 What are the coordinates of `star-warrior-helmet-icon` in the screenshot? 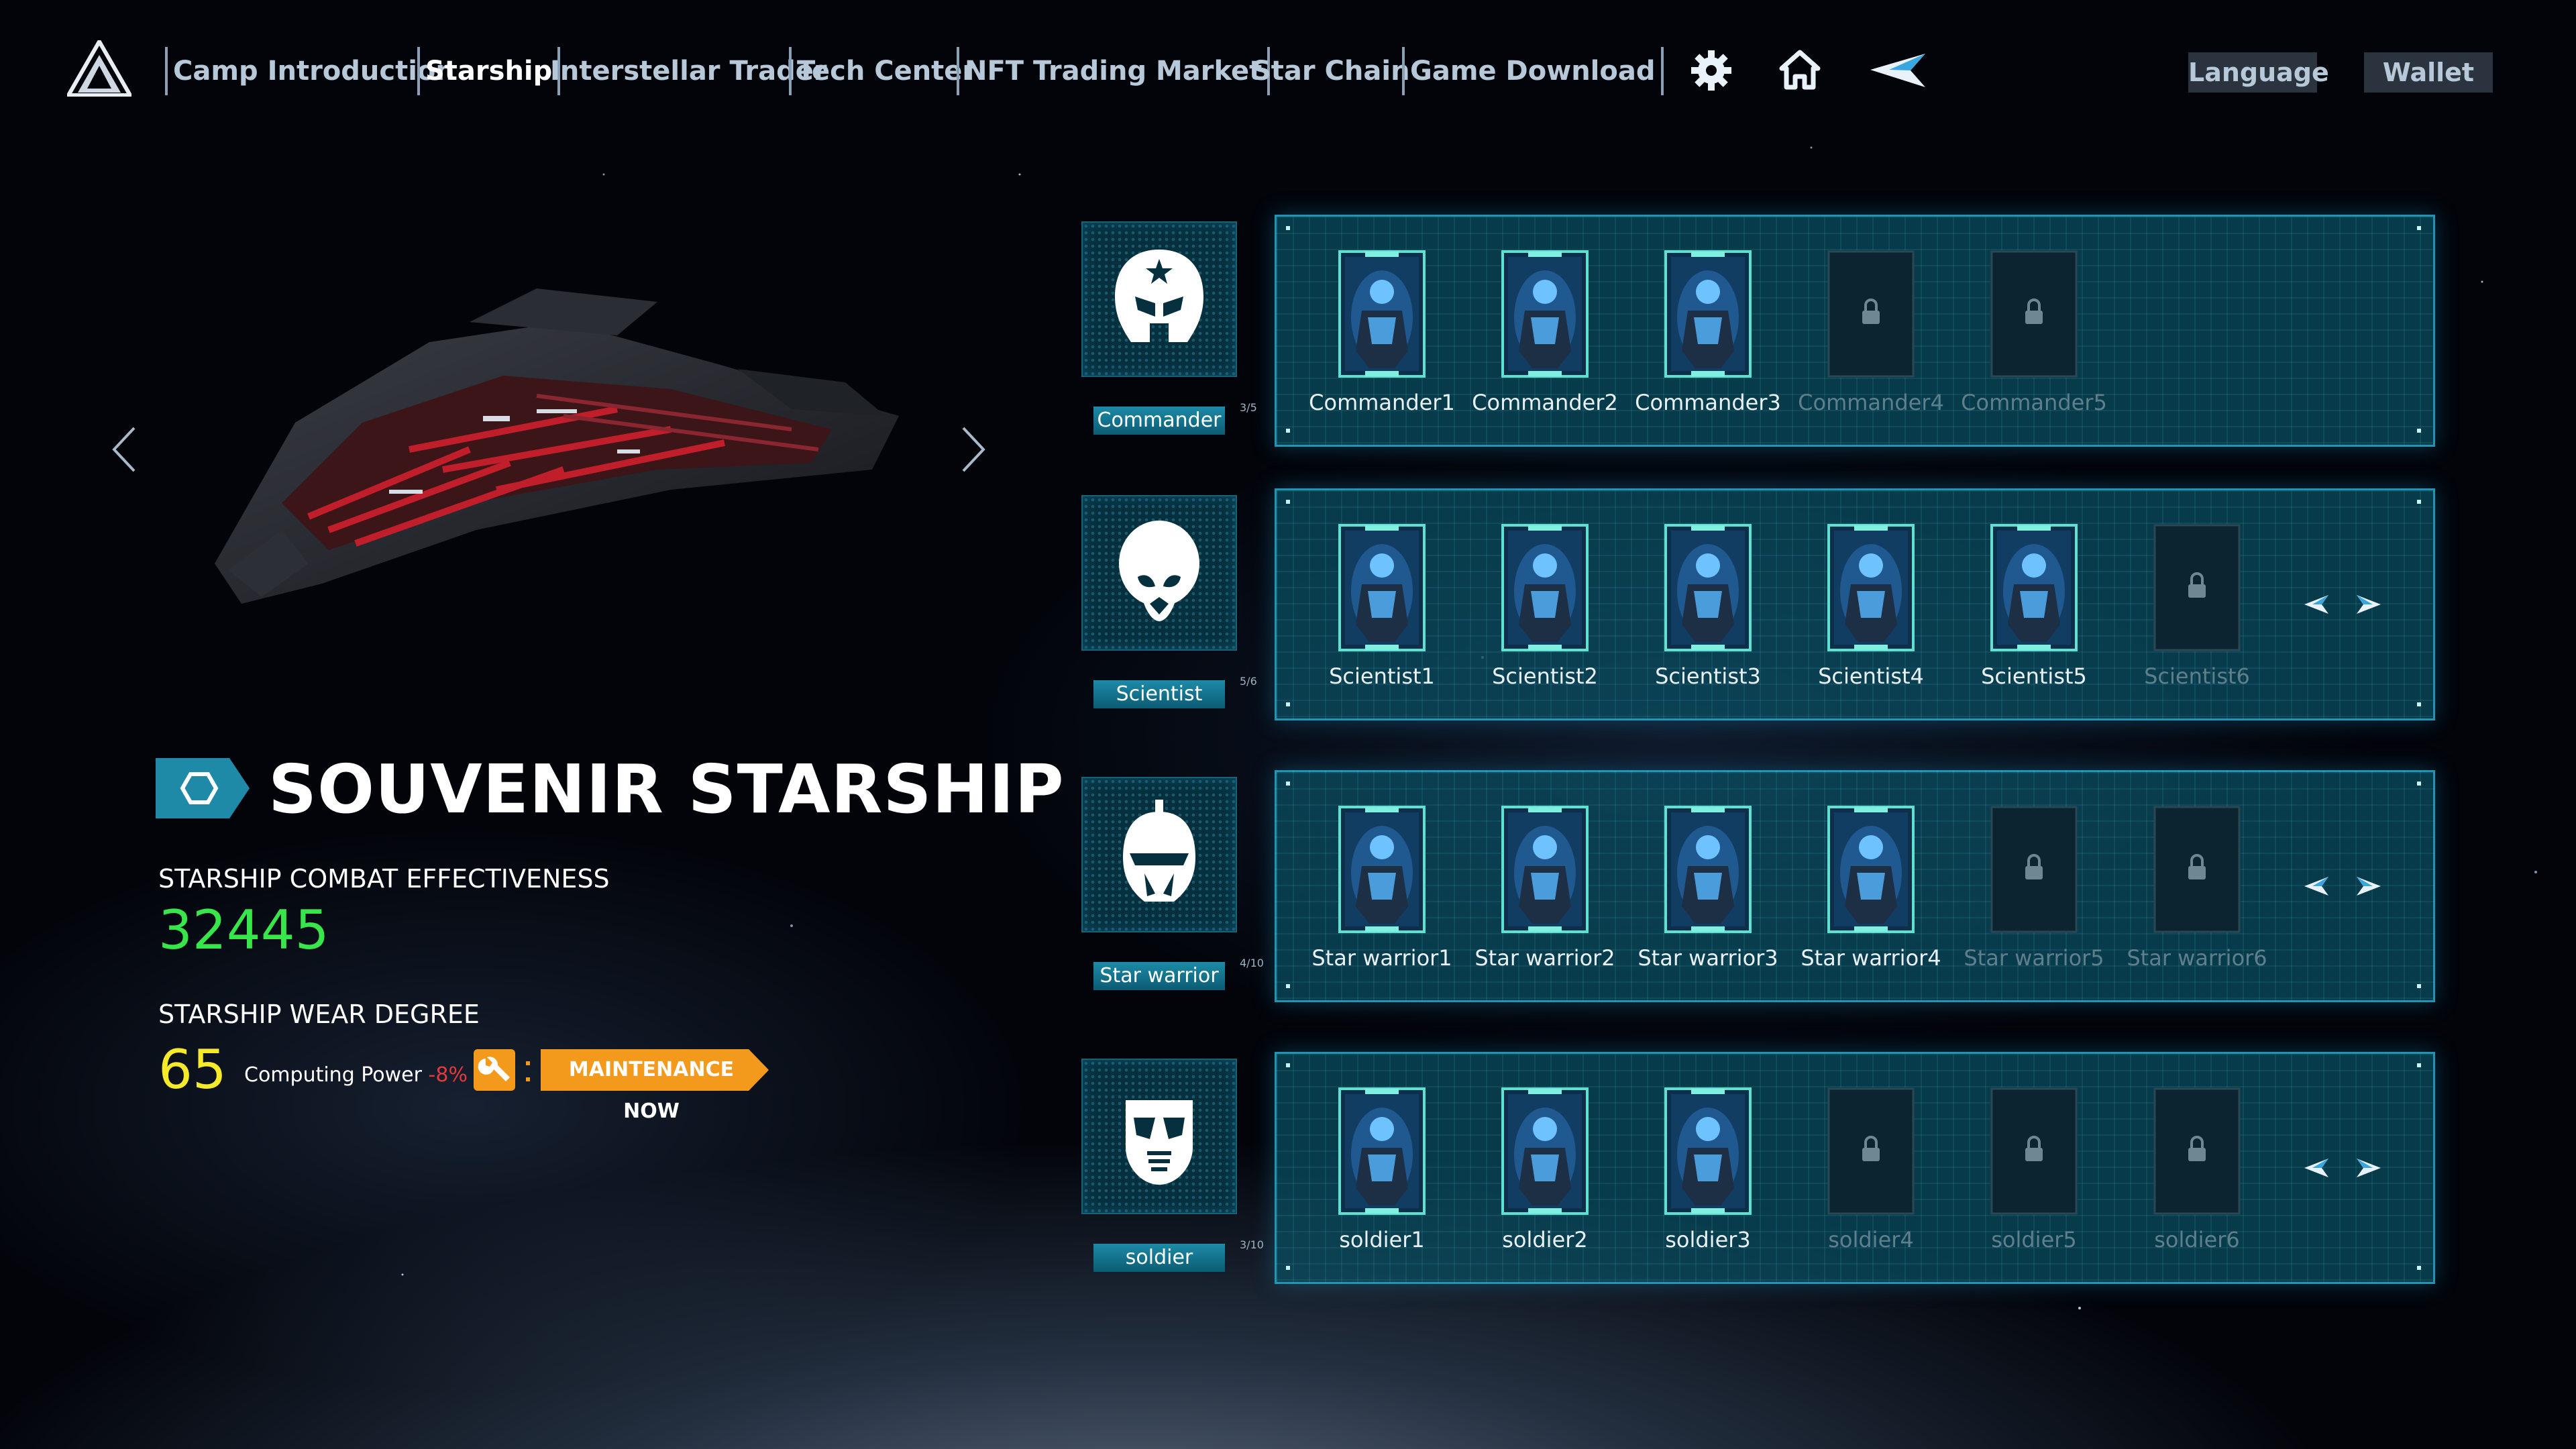 It's located at (1159, 851).